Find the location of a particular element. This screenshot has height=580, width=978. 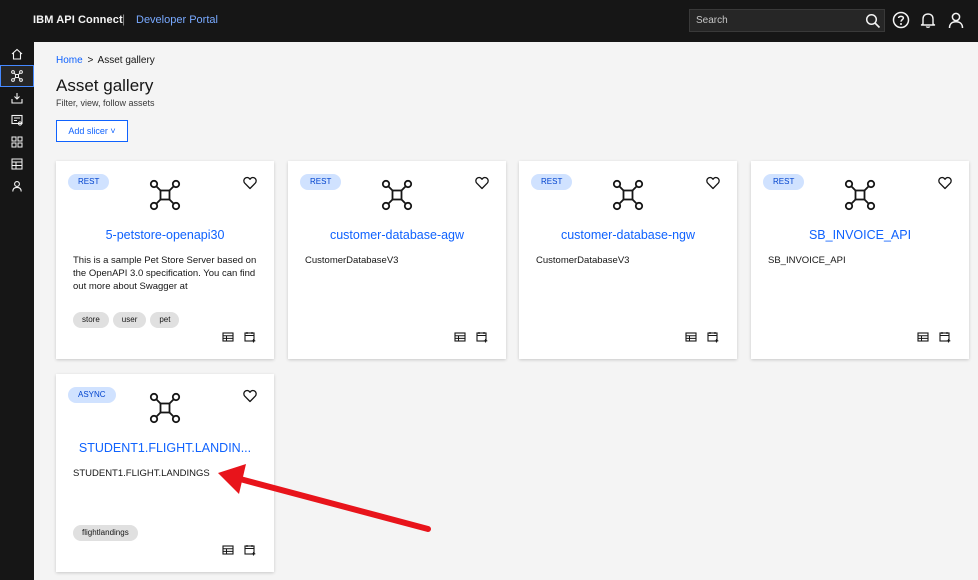

notification-bell-icon is located at coordinates (928, 20).